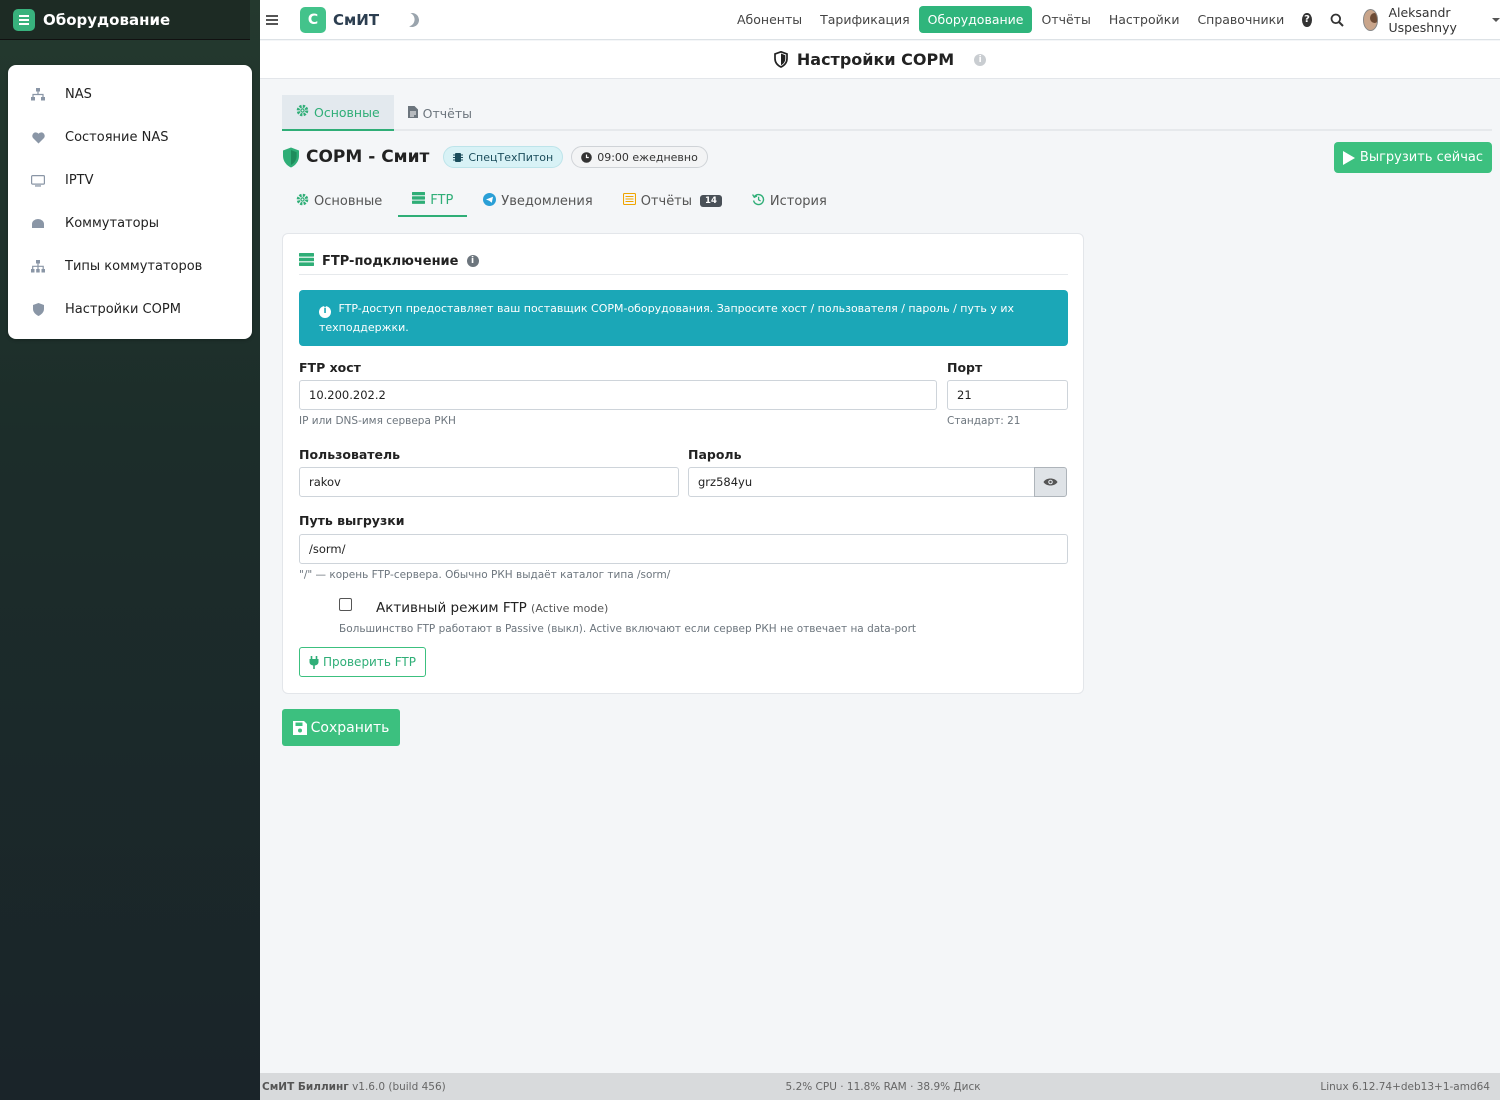 The width and height of the screenshot is (1500, 1100). Describe the element at coordinates (490, 201) in the screenshot. I see `telegram-icon` at that location.